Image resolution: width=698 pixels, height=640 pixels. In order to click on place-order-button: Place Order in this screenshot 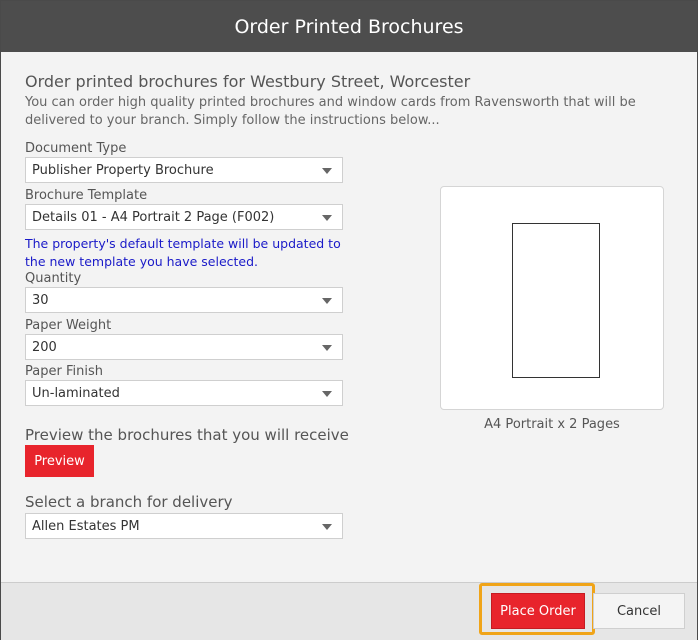, I will do `click(538, 611)`.